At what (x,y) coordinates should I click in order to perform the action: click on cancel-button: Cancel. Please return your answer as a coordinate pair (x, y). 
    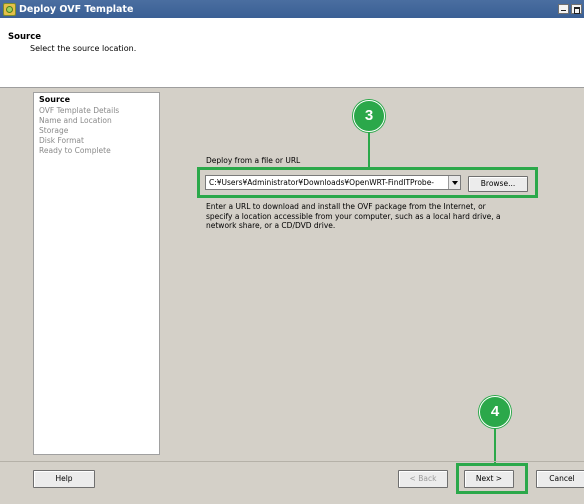
    Looking at the image, I should click on (560, 479).